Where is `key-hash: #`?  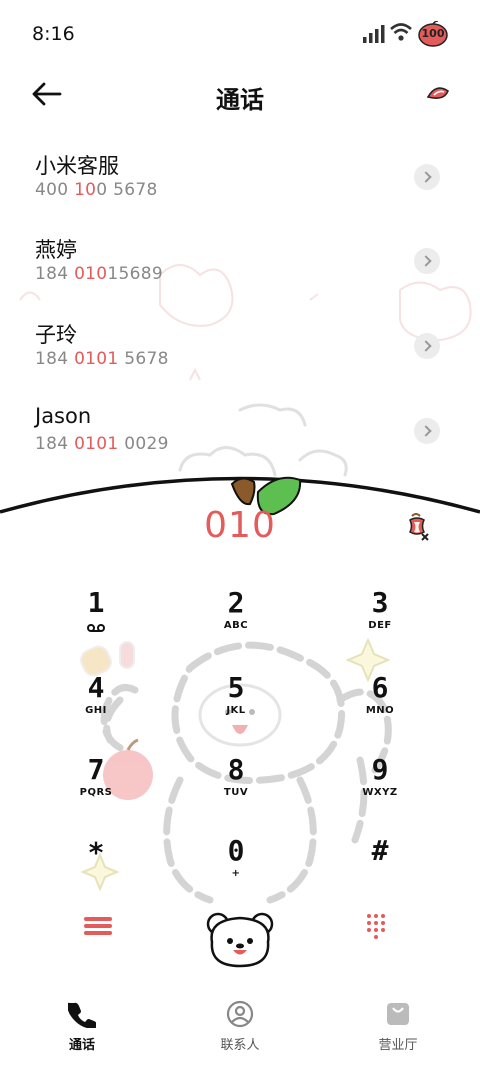
key-hash: # is located at coordinates (380, 871).